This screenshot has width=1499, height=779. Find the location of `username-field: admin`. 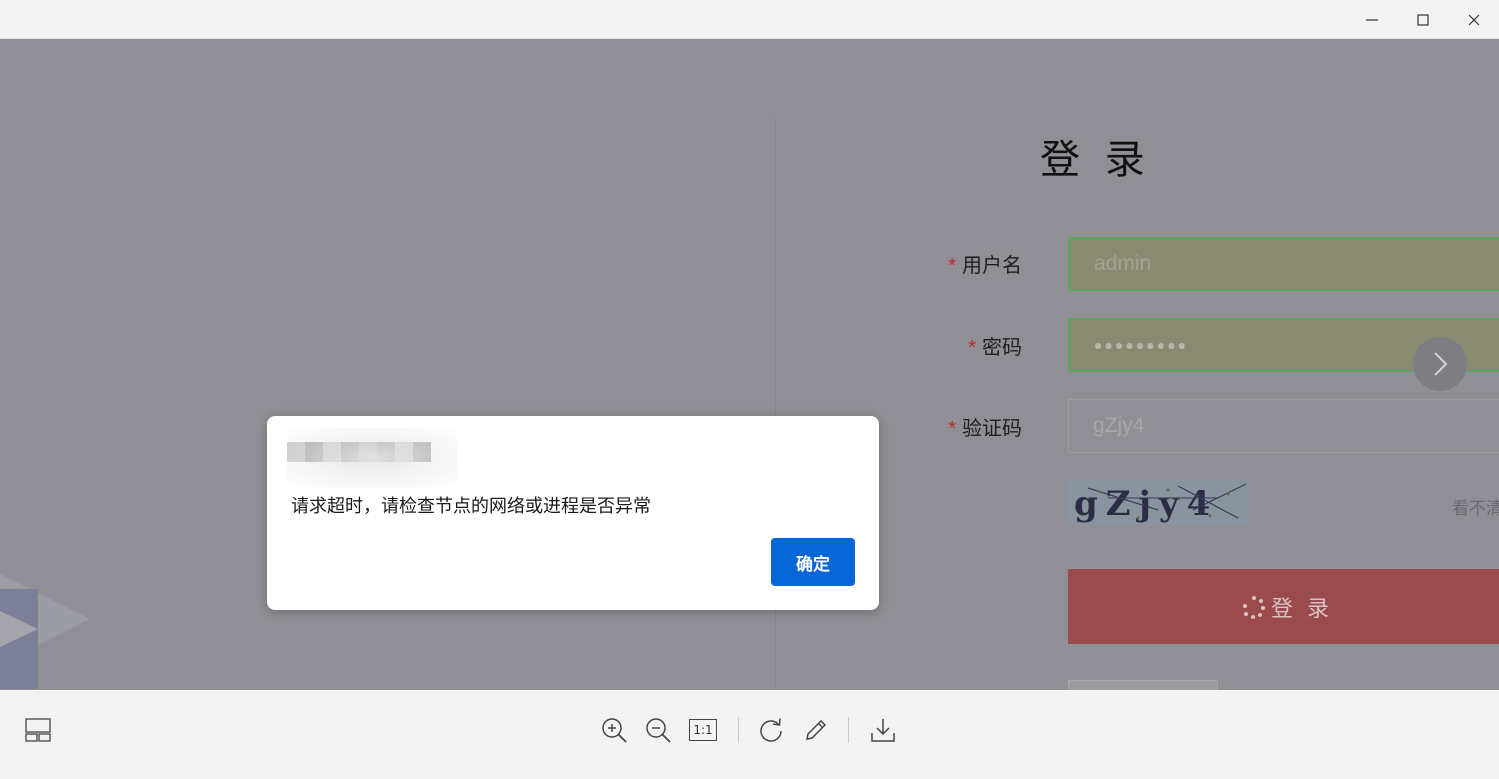

username-field: admin is located at coordinates (1283, 264).